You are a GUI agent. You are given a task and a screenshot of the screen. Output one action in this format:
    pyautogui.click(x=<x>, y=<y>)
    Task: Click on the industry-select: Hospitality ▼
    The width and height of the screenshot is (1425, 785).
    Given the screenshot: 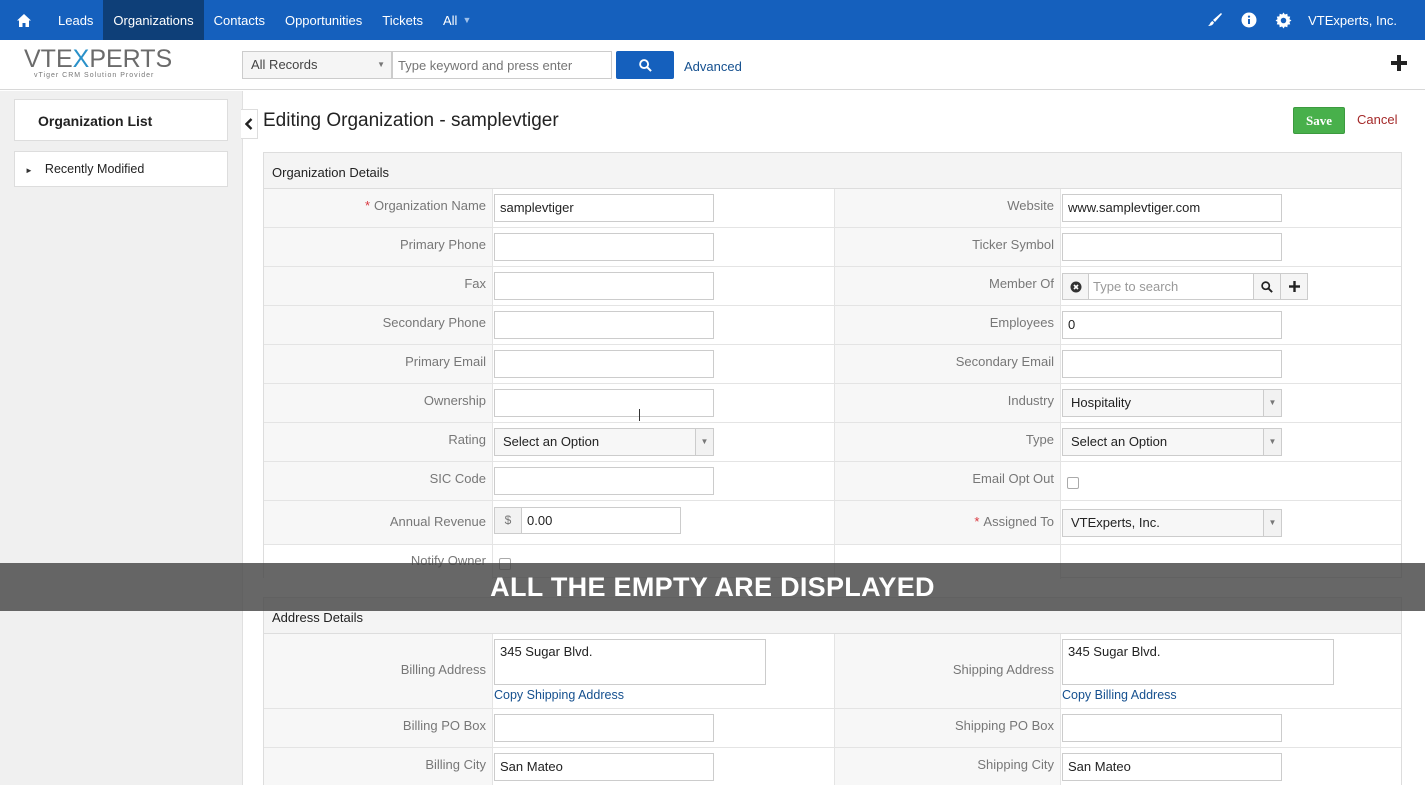 What is the action you would take?
    pyautogui.click(x=1172, y=403)
    